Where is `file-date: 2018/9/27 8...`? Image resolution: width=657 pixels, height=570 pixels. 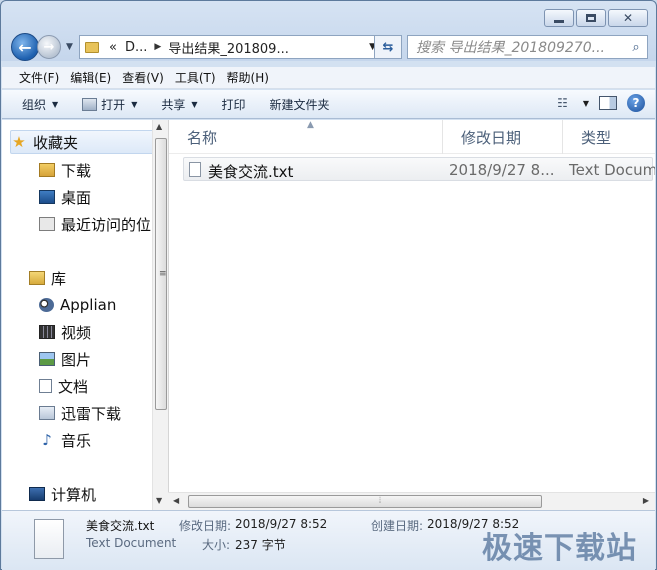
file-date: 2018/9/27 8... is located at coordinates (502, 170).